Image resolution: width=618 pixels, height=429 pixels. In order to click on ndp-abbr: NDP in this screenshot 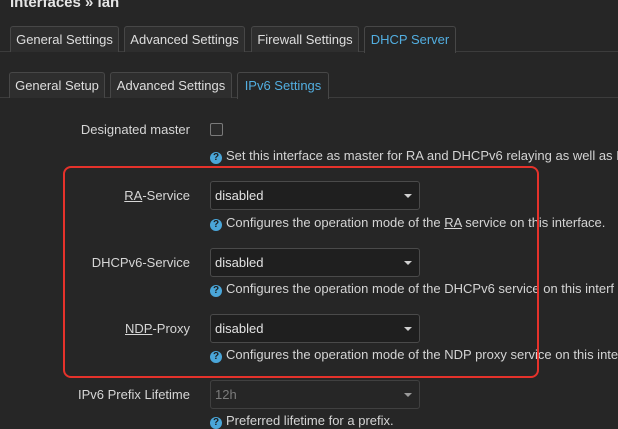, I will do `click(138, 328)`.